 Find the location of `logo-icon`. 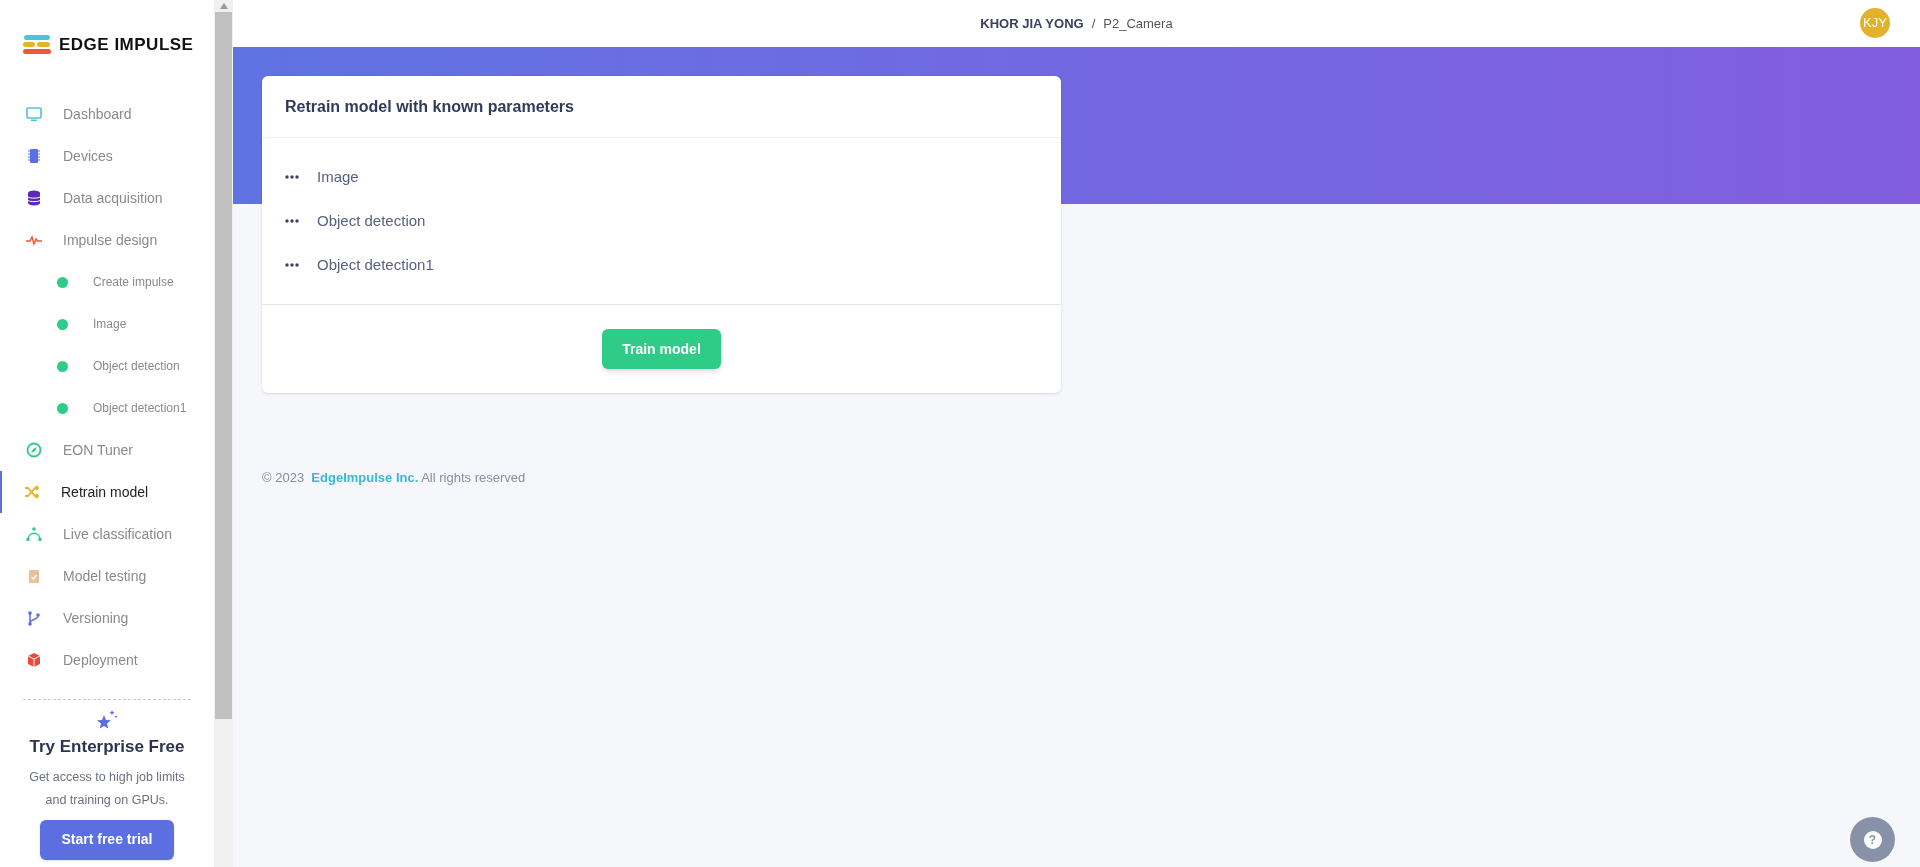

logo-icon is located at coordinates (37, 44).